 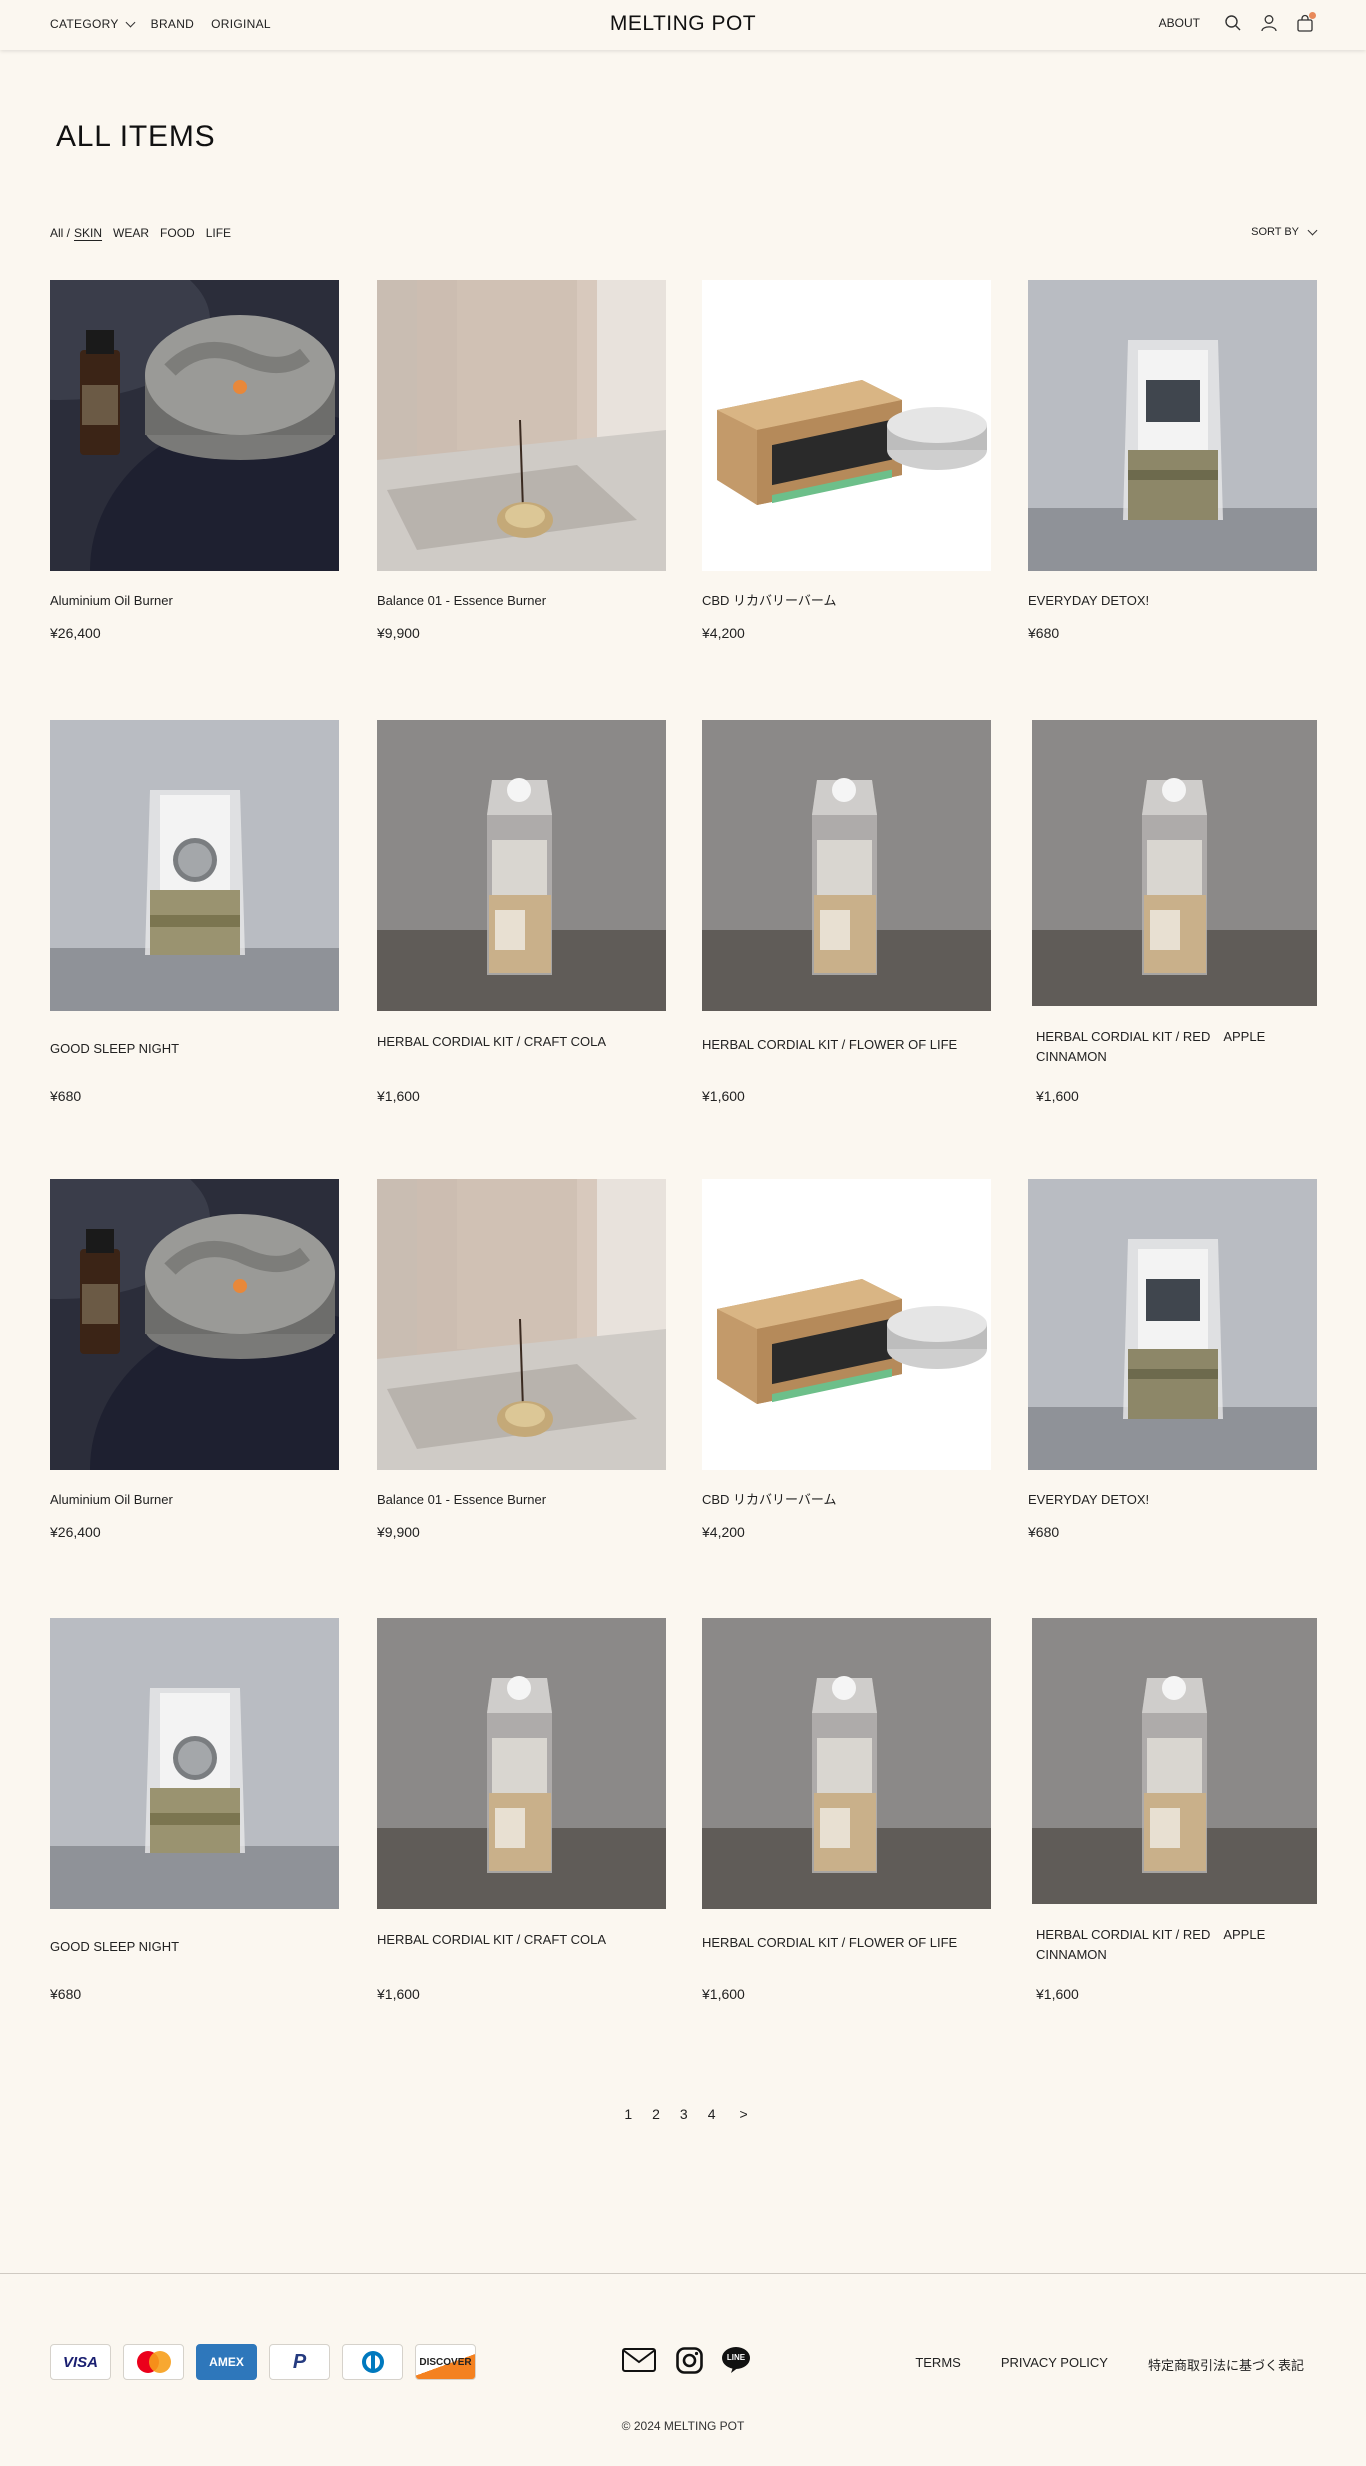 I want to click on nav-about: ABOUT, so click(x=1179, y=23).